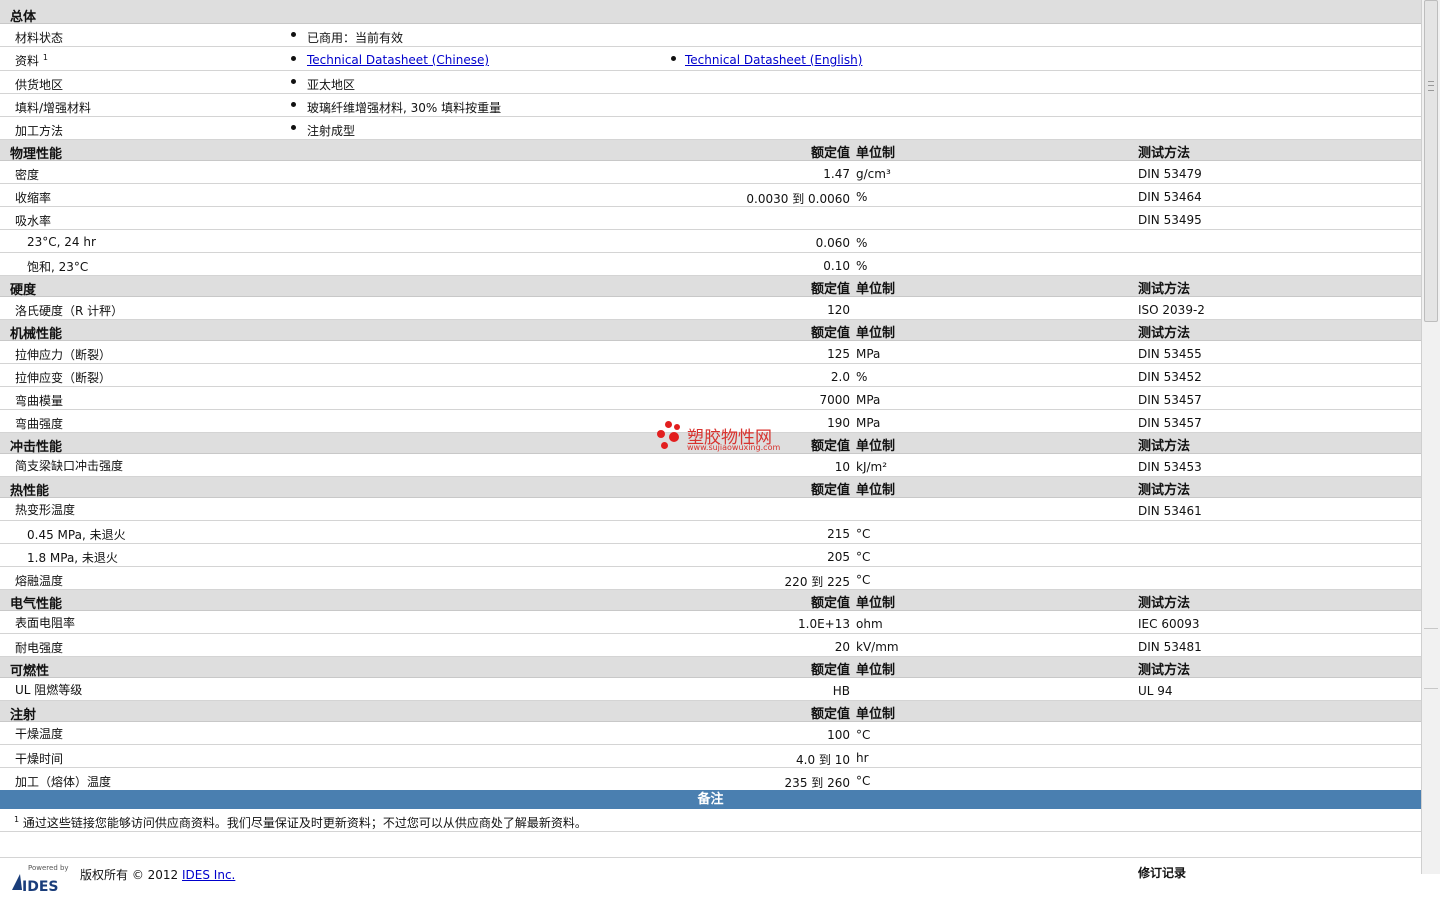  I want to click on table-row: 1.8 MPa, 未退火 205 °C, so click(710, 555).